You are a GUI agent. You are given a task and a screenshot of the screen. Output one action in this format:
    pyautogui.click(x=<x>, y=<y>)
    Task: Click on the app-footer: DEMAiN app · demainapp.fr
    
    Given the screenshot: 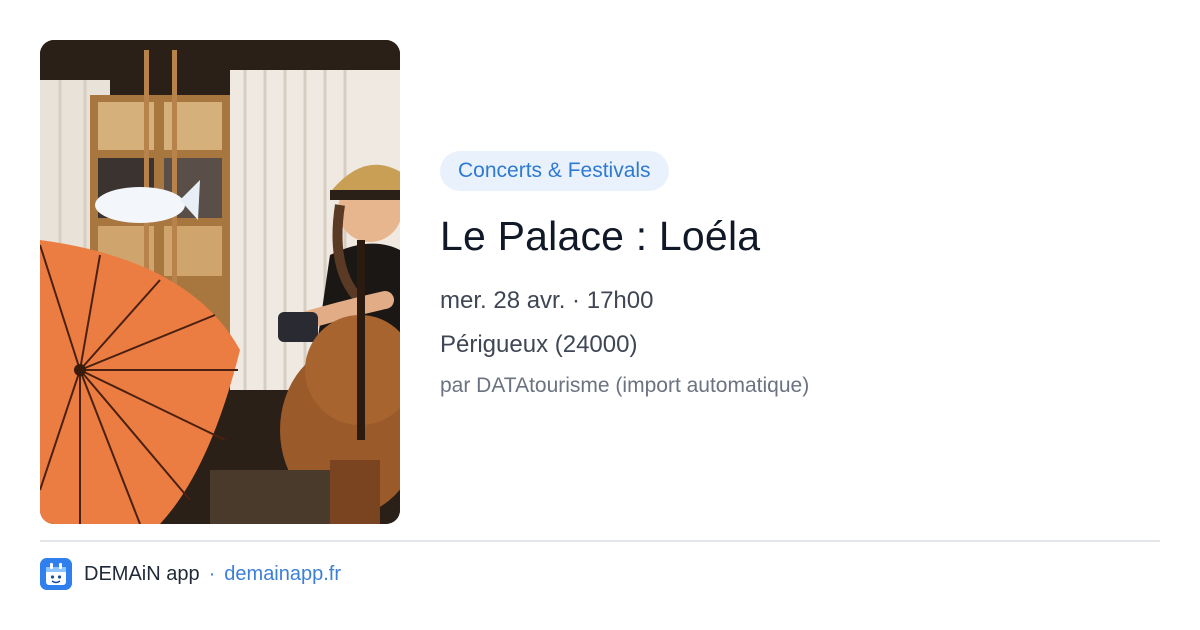 What is the action you would take?
    pyautogui.click(x=190, y=574)
    